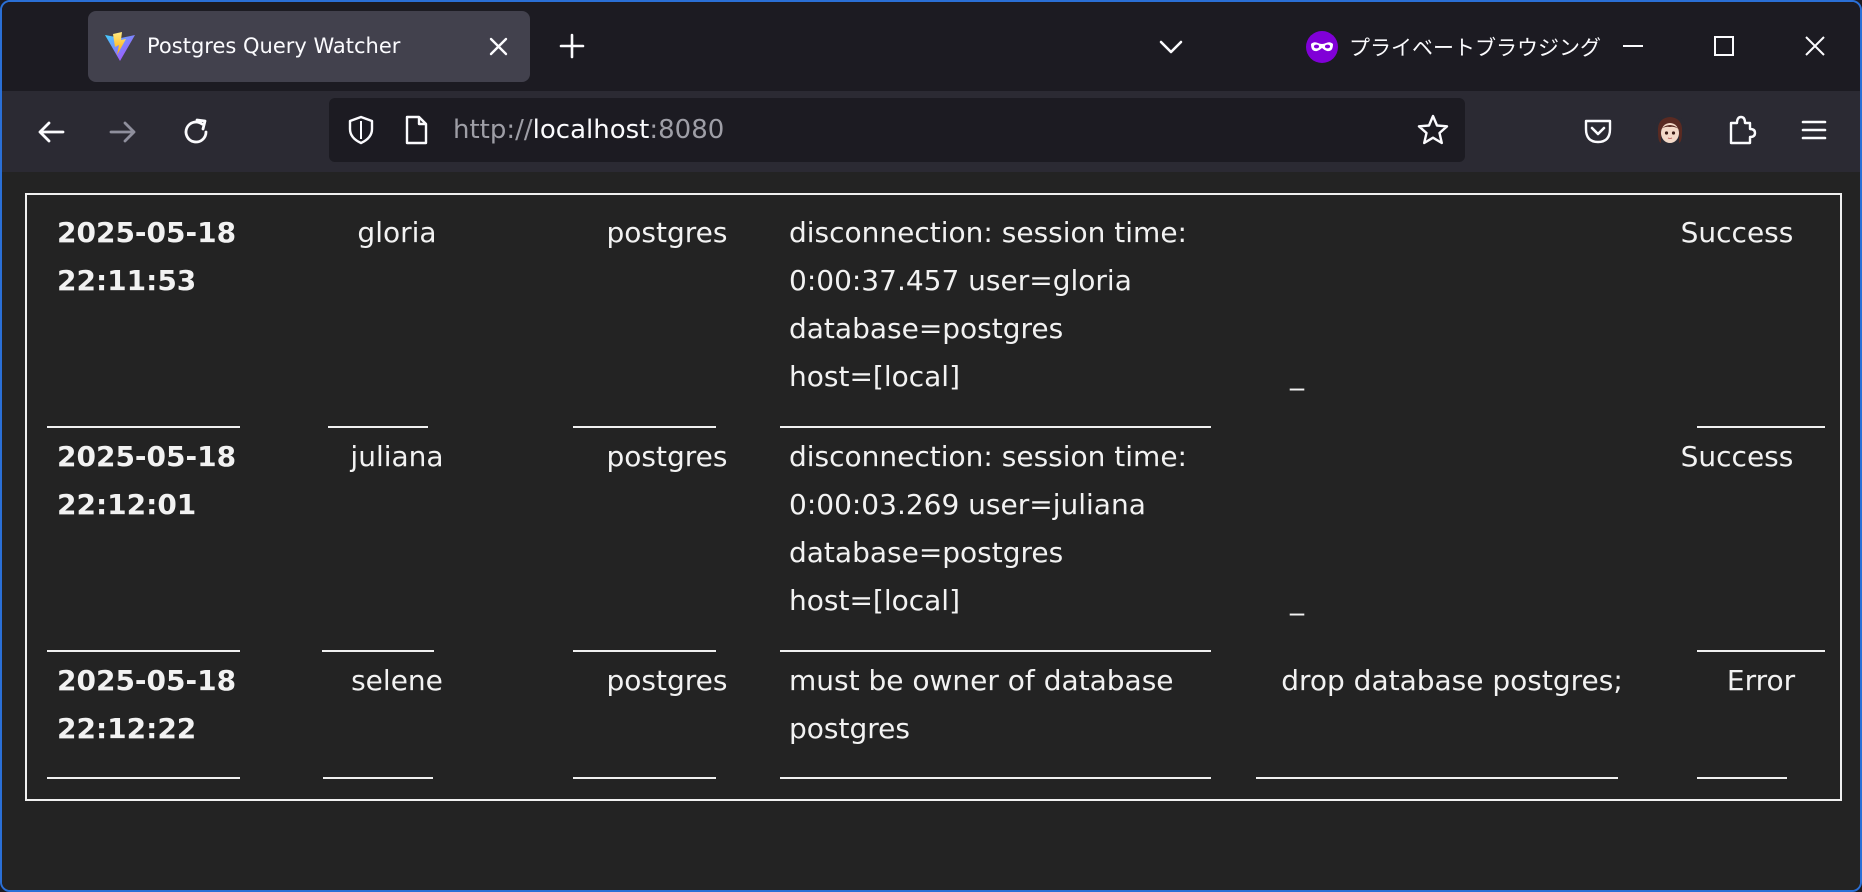 This screenshot has width=1862, height=892. Describe the element at coordinates (146, 257) in the screenshot. I see `timestamp-cell: 2025-05-18 22:11:53` at that location.